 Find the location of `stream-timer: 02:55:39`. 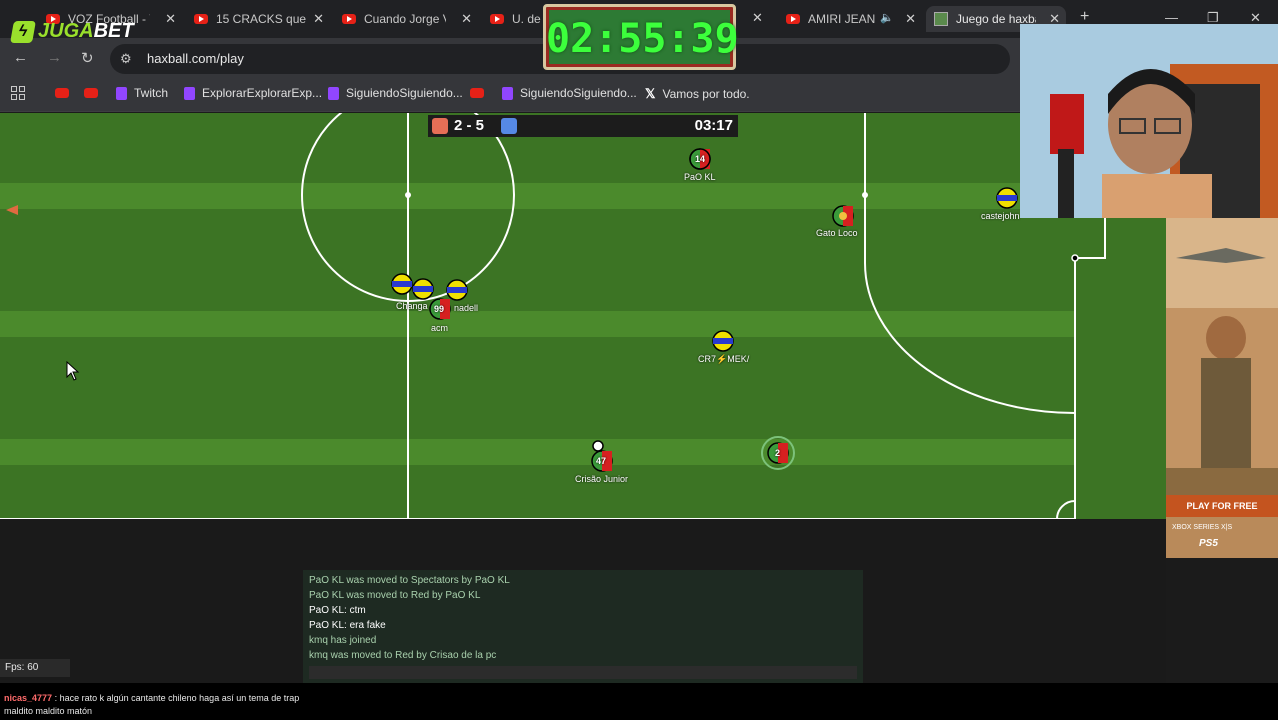

stream-timer: 02:55:39 is located at coordinates (641, 37).